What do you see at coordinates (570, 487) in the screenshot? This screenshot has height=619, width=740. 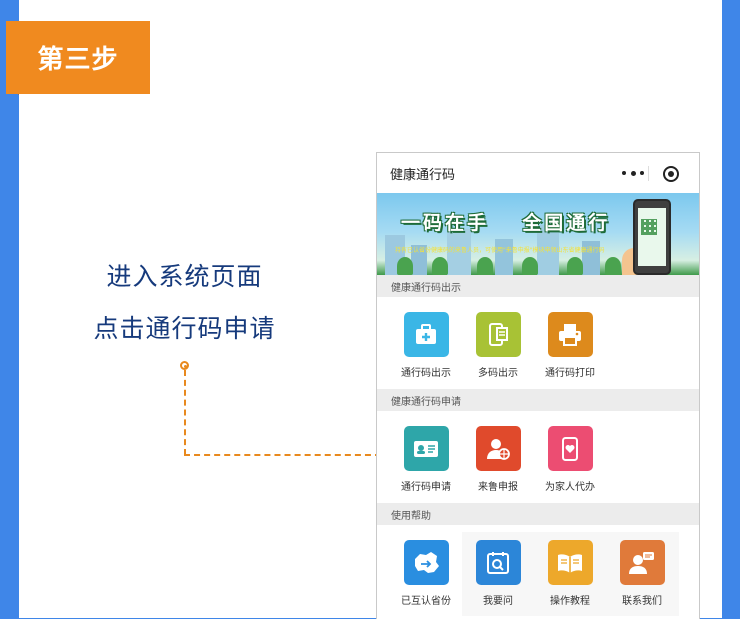 I see `tile-label: 为家人代办` at bounding box center [570, 487].